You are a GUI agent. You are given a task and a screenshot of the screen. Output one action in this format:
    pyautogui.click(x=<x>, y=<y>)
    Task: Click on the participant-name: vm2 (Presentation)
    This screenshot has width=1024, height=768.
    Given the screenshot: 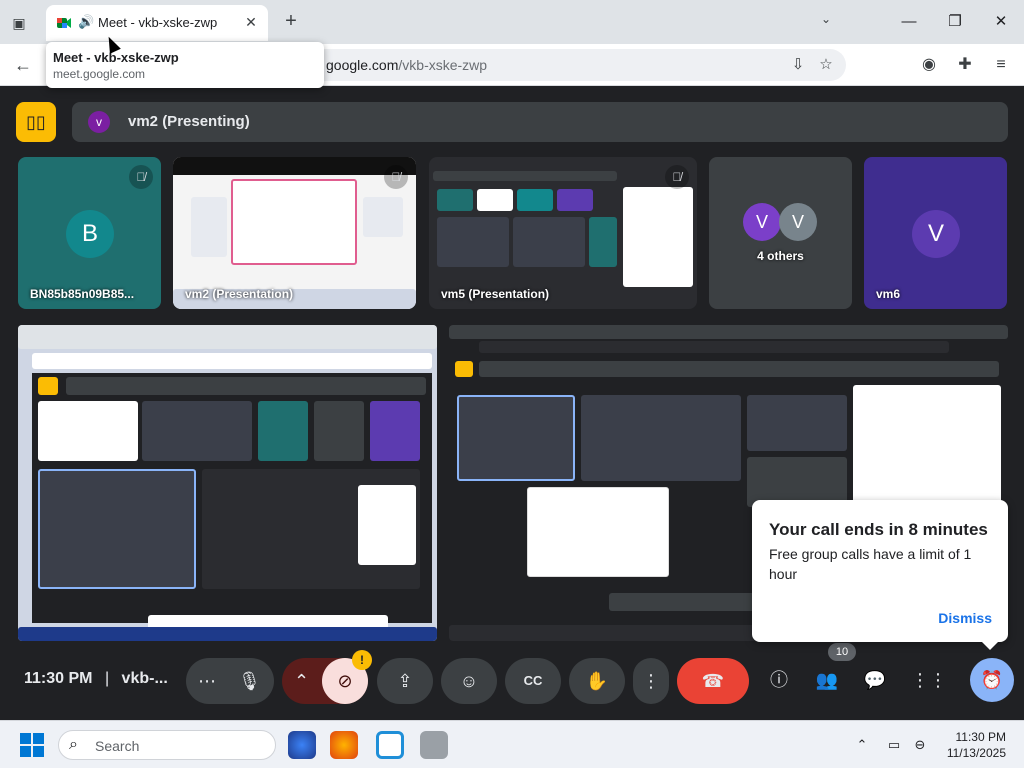 What is the action you would take?
    pyautogui.click(x=239, y=294)
    